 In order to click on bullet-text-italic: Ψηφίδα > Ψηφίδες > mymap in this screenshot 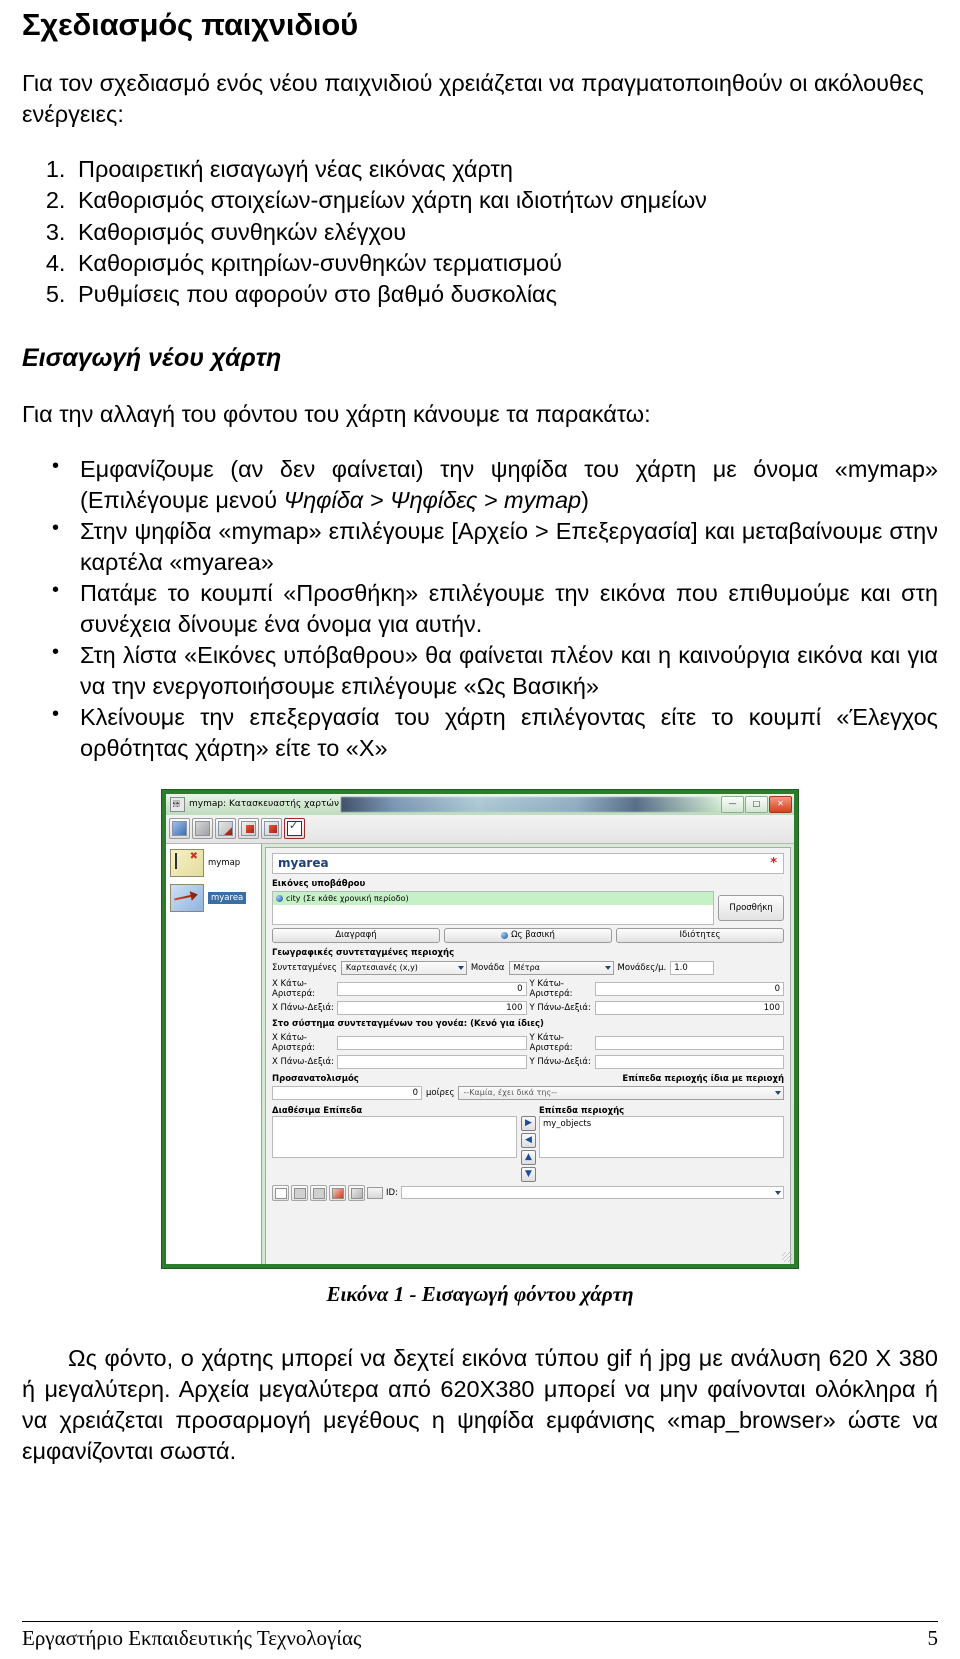, I will do `click(432, 499)`.